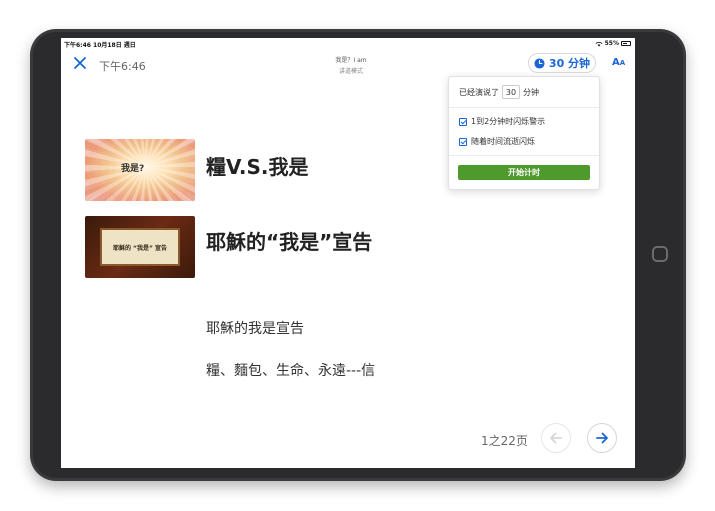 Image resolution: width=715 pixels, height=511 pixels. Describe the element at coordinates (479, 92) in the screenshot. I see `already-said-label: 已经演说了` at that location.